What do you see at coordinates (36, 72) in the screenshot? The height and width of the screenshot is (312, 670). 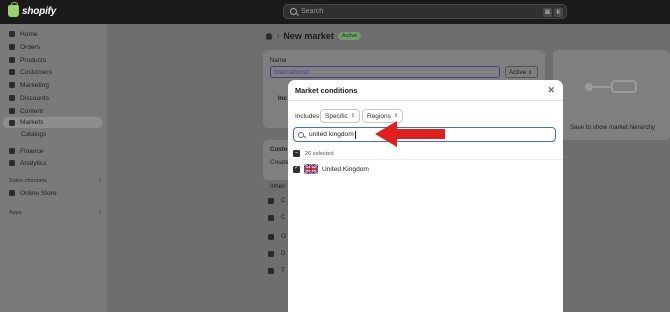 I see `sidebar-item-label: Customers` at bounding box center [36, 72].